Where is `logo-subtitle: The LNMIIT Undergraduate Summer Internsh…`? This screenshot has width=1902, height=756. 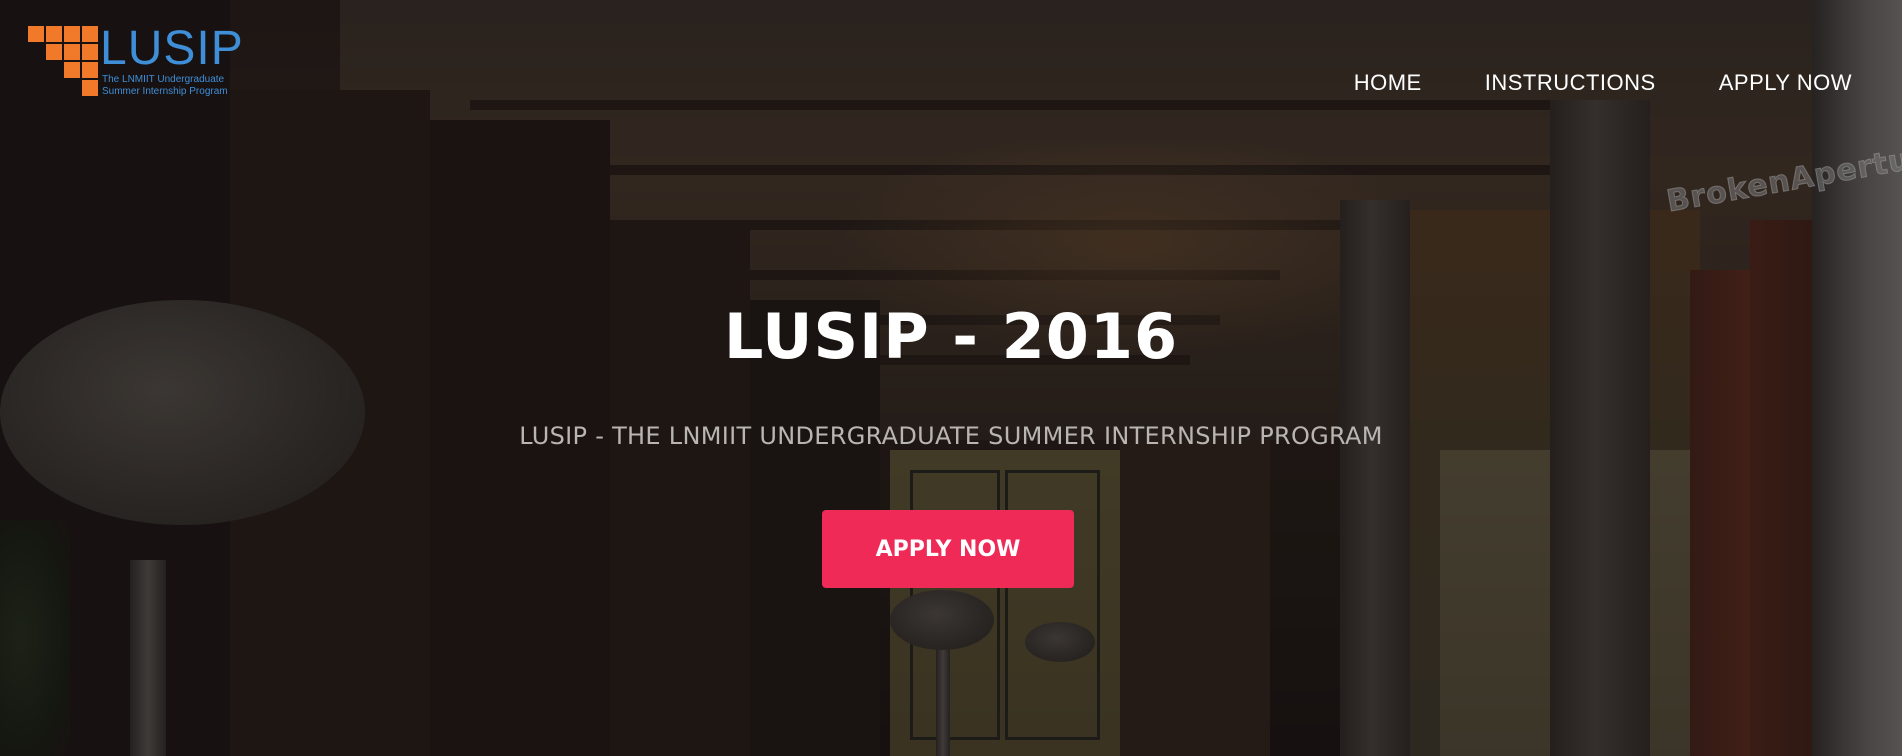 logo-subtitle: The LNMIIT Undergraduate Summer Internsh… is located at coordinates (177, 86).